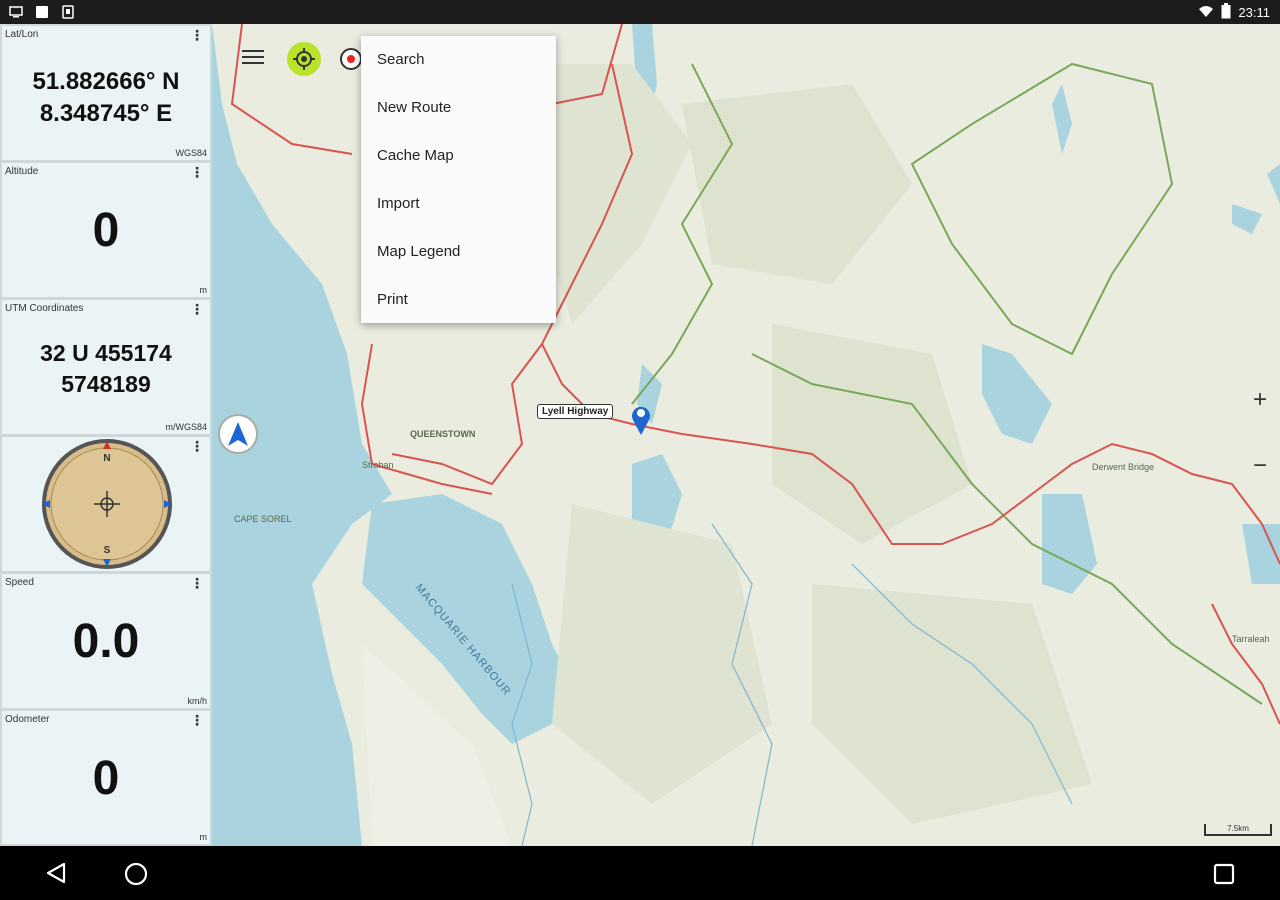 Image resolution: width=1280 pixels, height=900 pixels. I want to click on home-button, so click(136, 876).